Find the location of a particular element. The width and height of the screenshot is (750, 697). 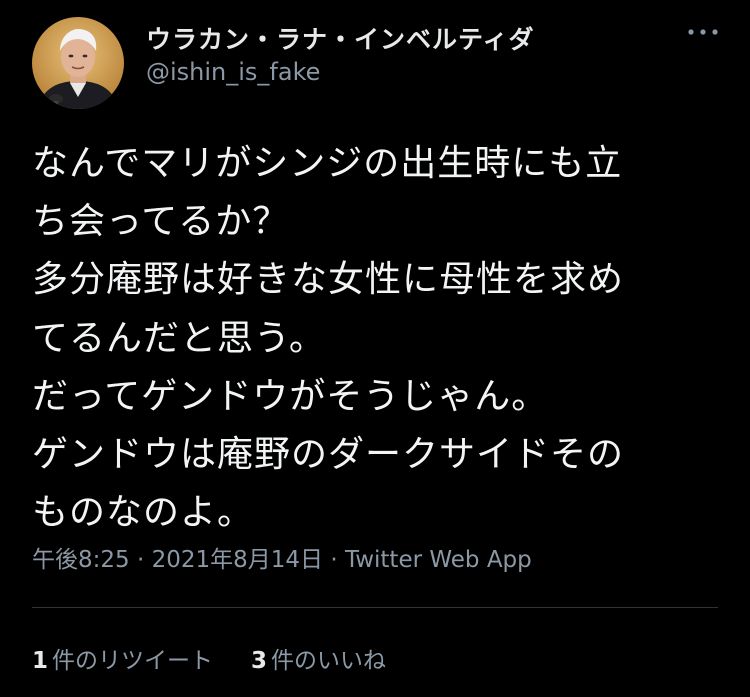

more-horizontal-icon is located at coordinates (703, 32).